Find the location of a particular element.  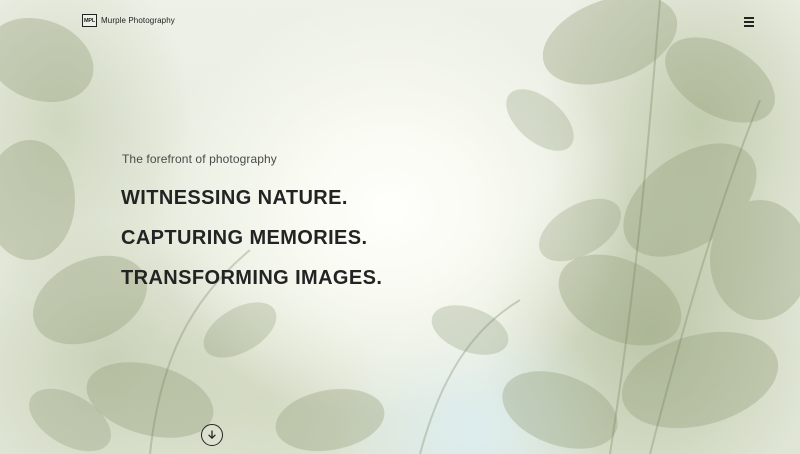

brand-home-link: MPL Murple Photography is located at coordinates (128, 20).